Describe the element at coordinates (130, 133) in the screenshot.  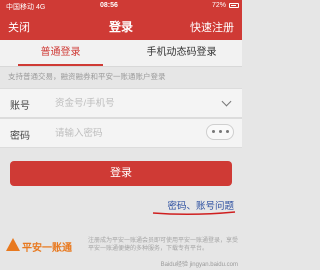
I see `password-input` at that location.